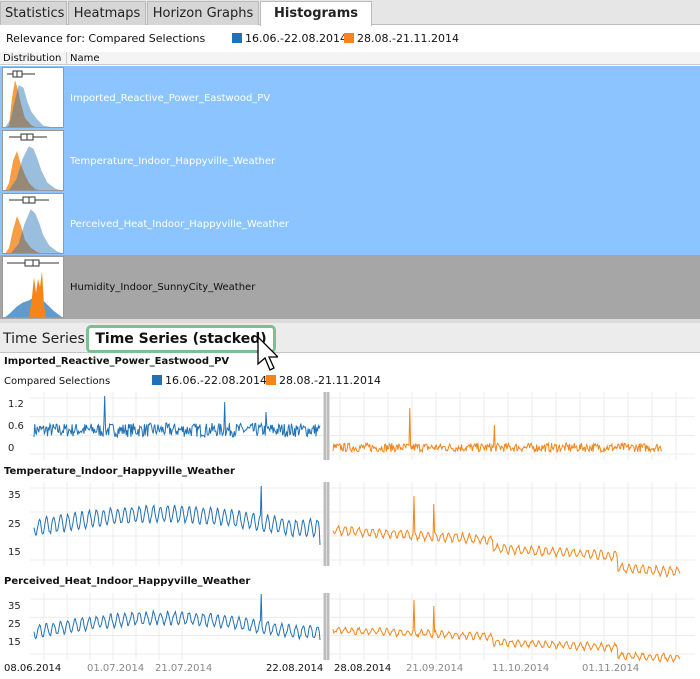 Image resolution: width=700 pixels, height=679 pixels. I want to click on x-axis-label: 21.09.2014, so click(435, 668).